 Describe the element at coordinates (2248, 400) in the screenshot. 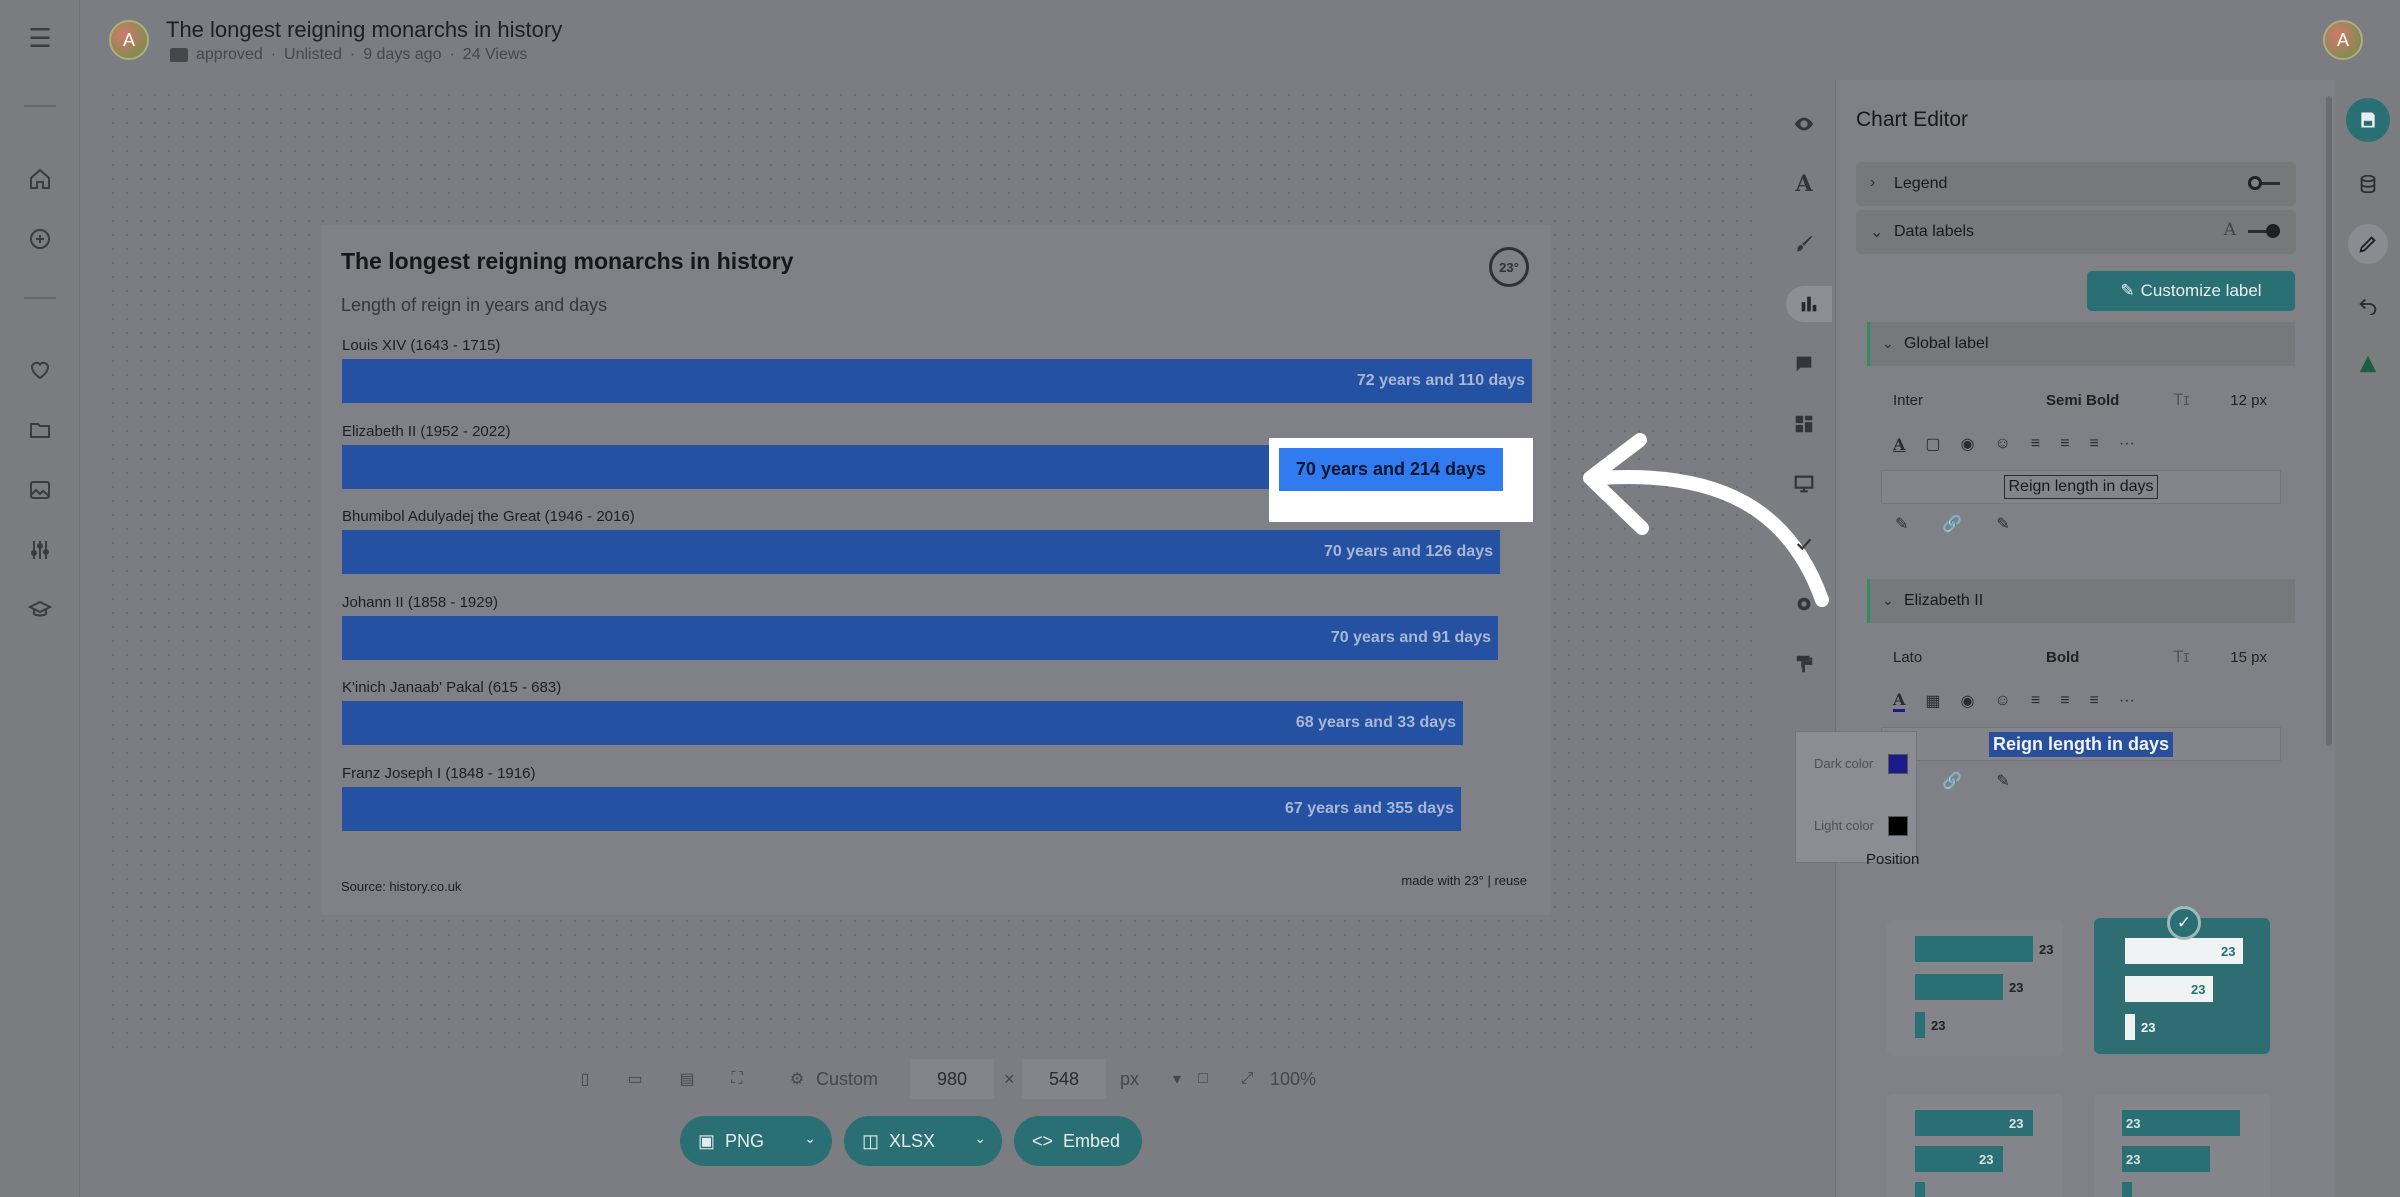

I see `font-size-input: 12 px` at that location.